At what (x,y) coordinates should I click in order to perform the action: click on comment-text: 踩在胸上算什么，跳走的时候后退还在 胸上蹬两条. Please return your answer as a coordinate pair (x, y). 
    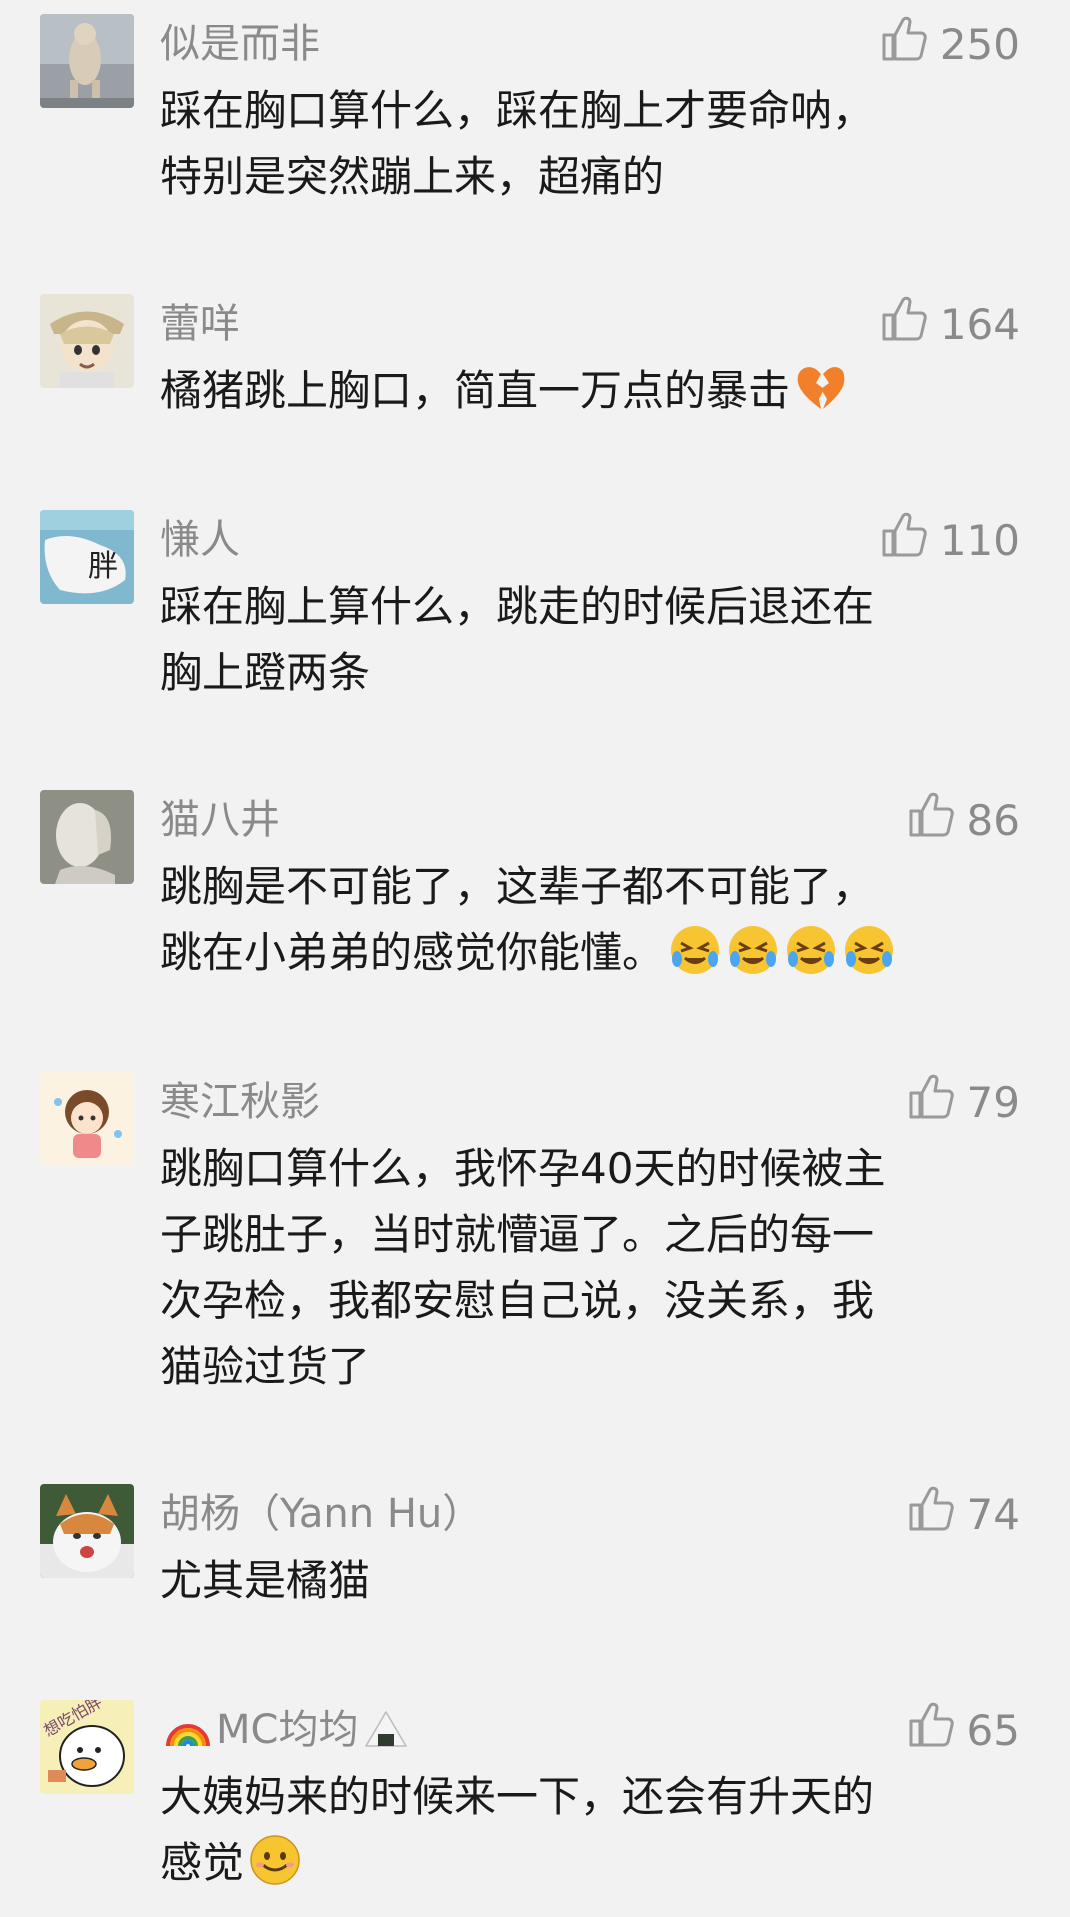
    Looking at the image, I should click on (590, 640).